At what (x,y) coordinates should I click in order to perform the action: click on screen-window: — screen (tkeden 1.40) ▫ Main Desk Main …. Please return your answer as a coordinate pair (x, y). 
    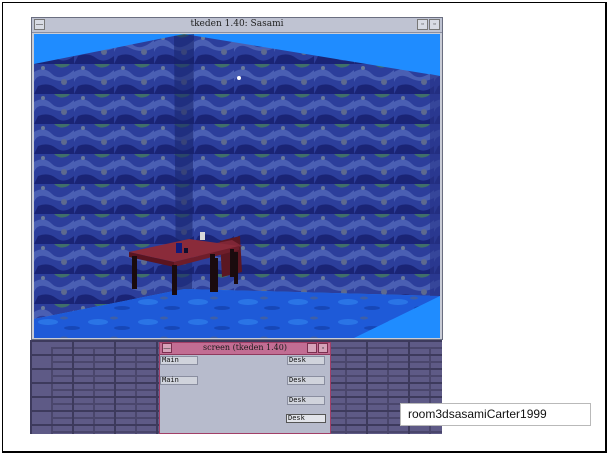
    Looking at the image, I should click on (245, 388).